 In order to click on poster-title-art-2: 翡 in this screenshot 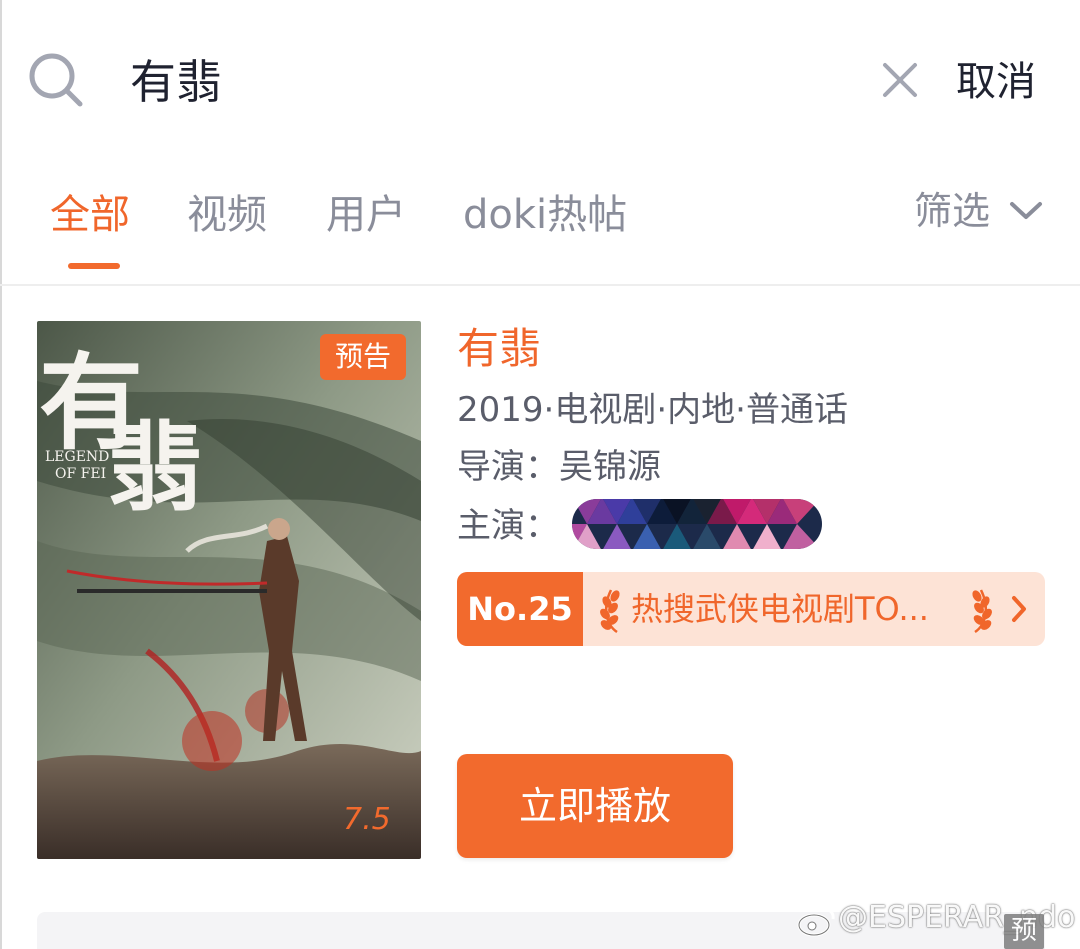, I will do `click(155, 467)`.